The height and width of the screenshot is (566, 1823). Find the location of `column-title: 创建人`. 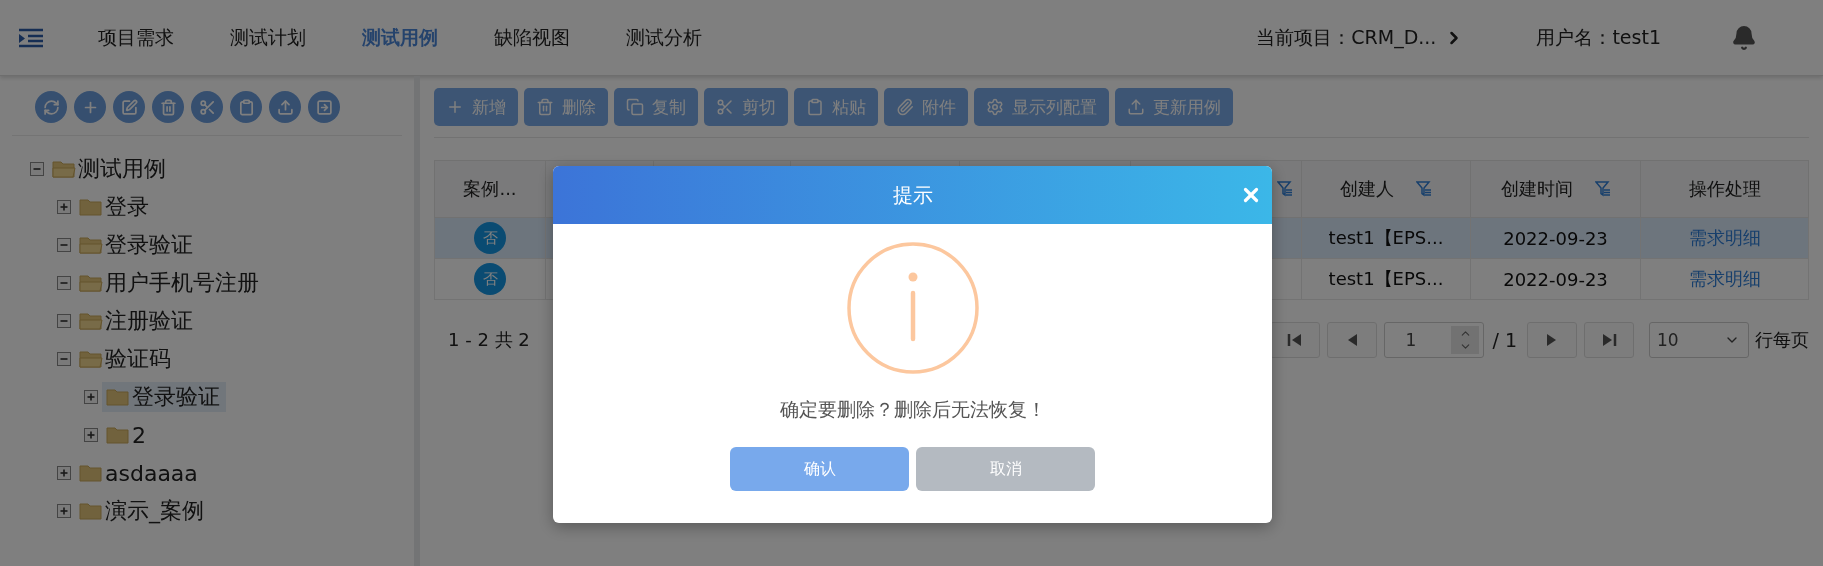

column-title: 创建人 is located at coordinates (1367, 189).